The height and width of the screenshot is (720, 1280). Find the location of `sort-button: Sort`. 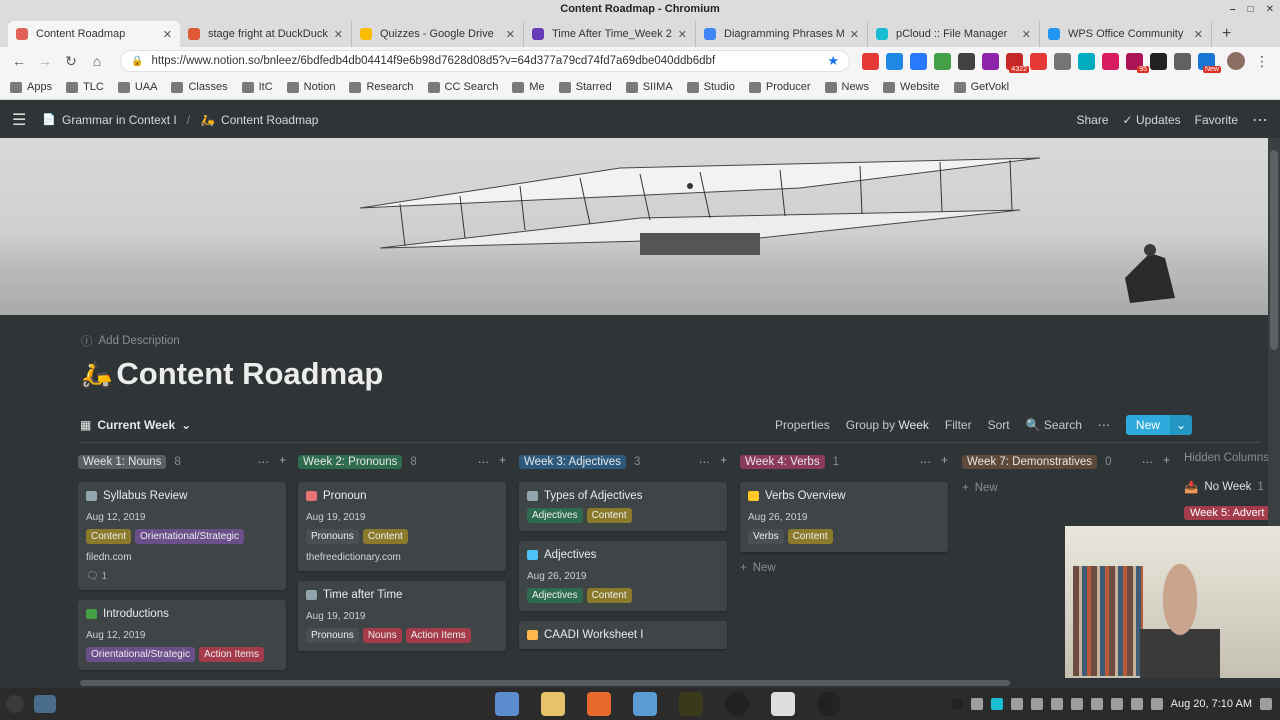

sort-button: Sort is located at coordinates (999, 425).